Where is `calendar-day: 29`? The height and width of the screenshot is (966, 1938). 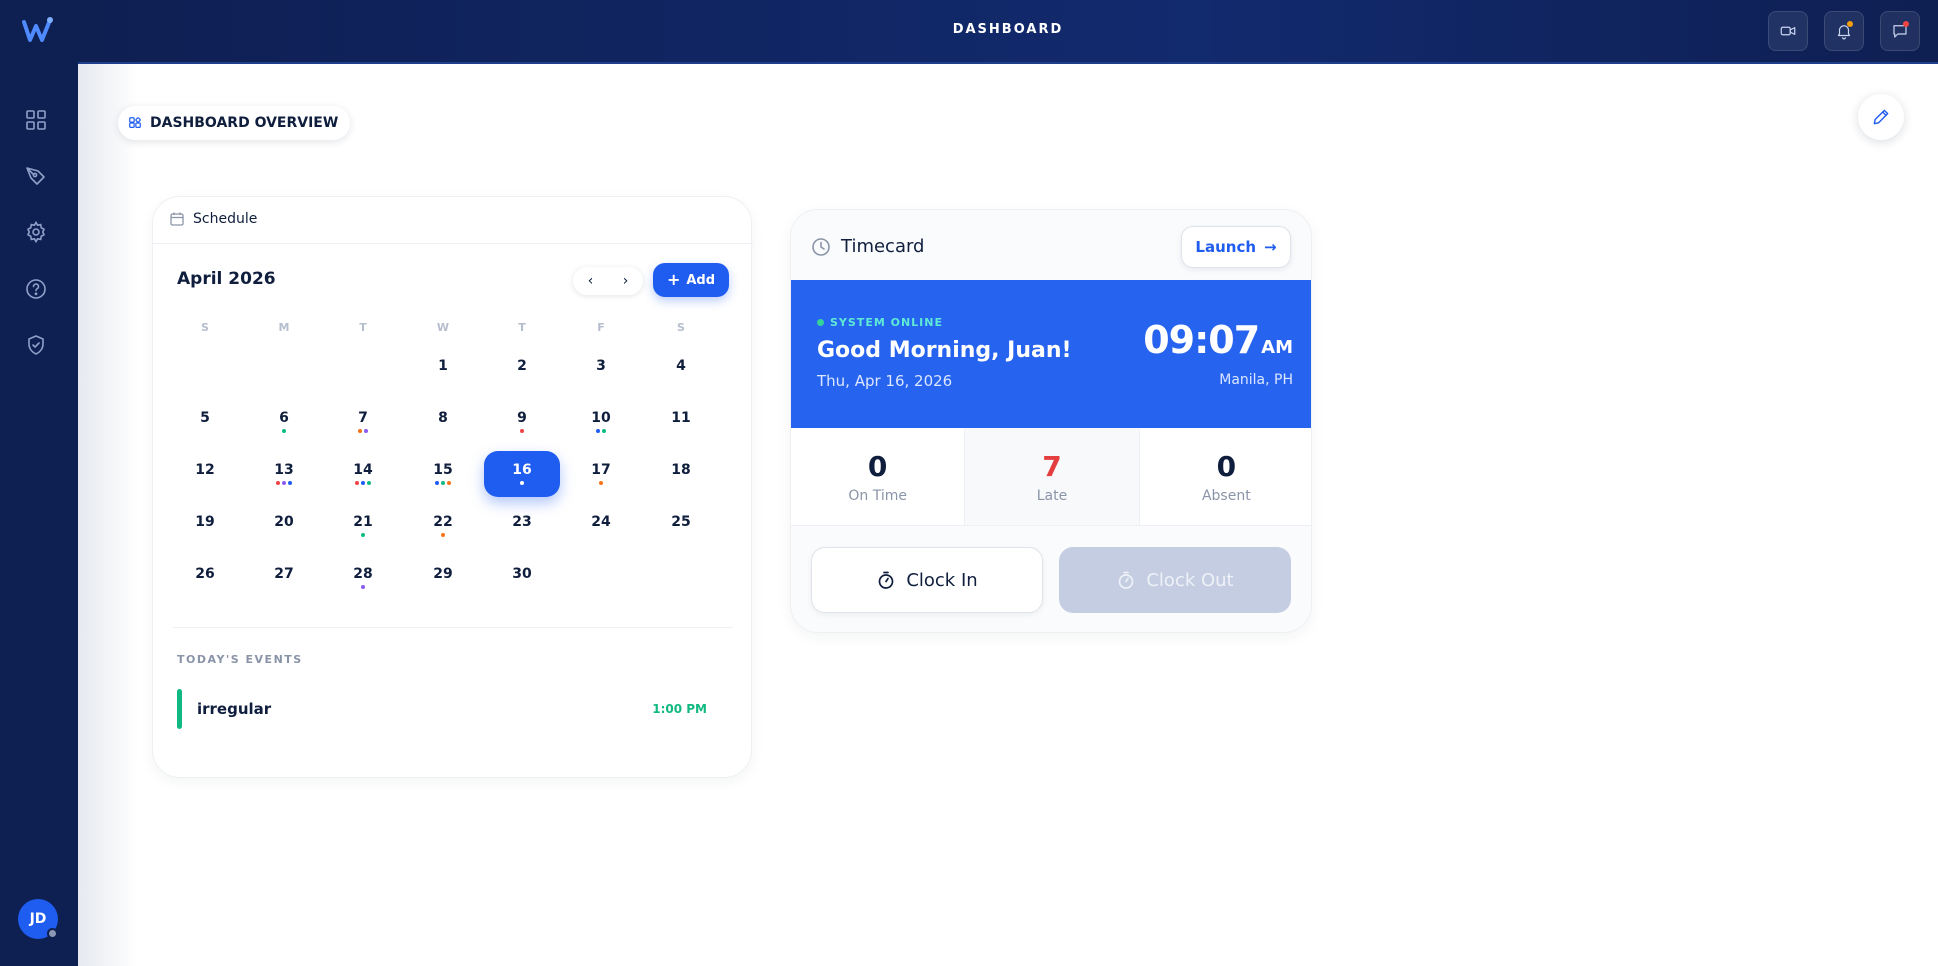
calendar-day: 29 is located at coordinates (443, 578).